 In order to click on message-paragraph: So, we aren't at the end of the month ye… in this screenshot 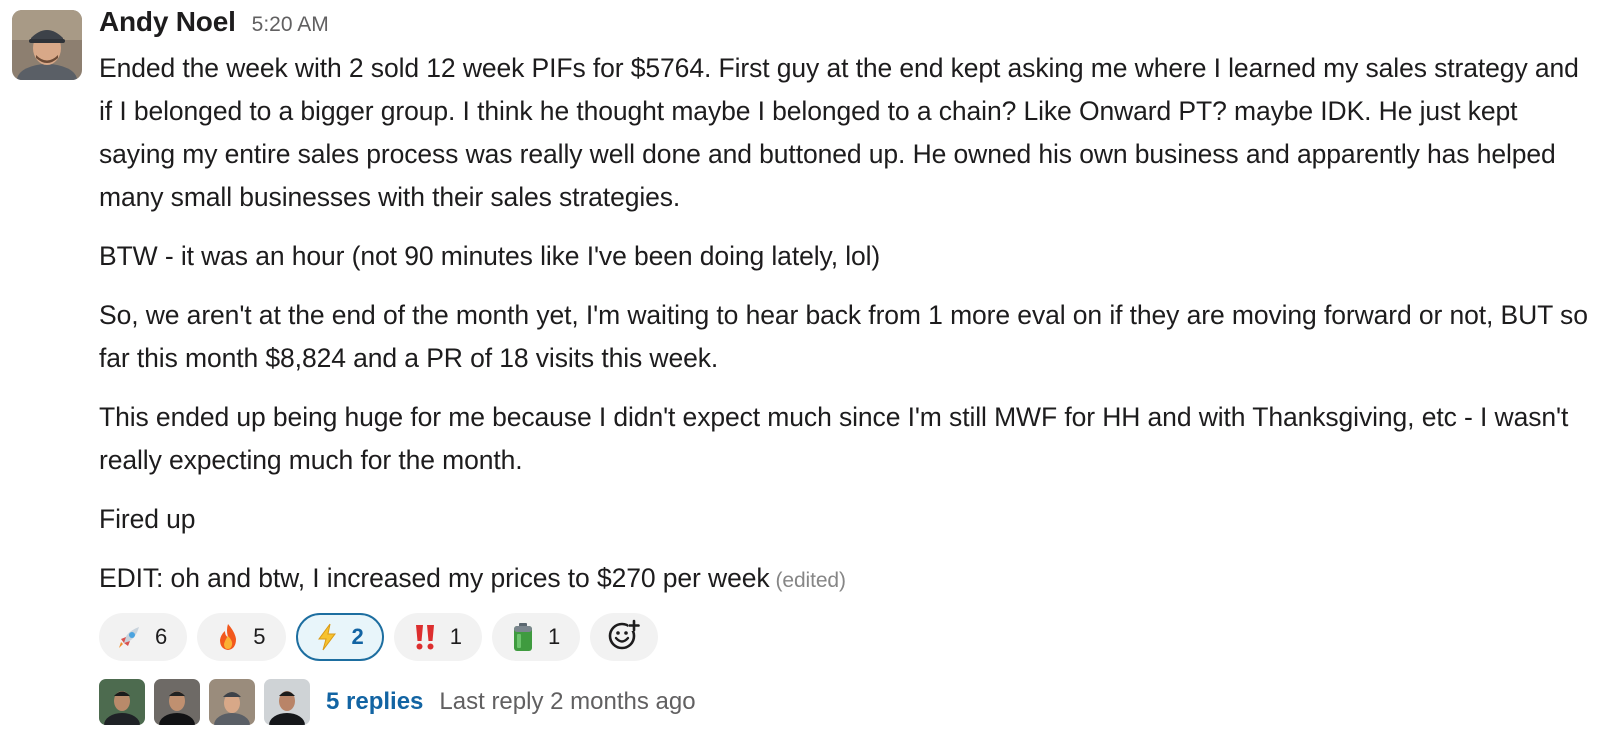, I will do `click(843, 336)`.